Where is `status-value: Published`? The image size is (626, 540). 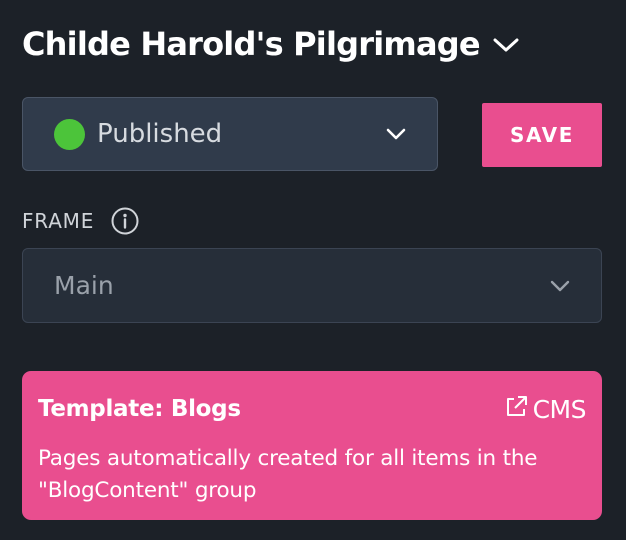 status-value: Published is located at coordinates (160, 134).